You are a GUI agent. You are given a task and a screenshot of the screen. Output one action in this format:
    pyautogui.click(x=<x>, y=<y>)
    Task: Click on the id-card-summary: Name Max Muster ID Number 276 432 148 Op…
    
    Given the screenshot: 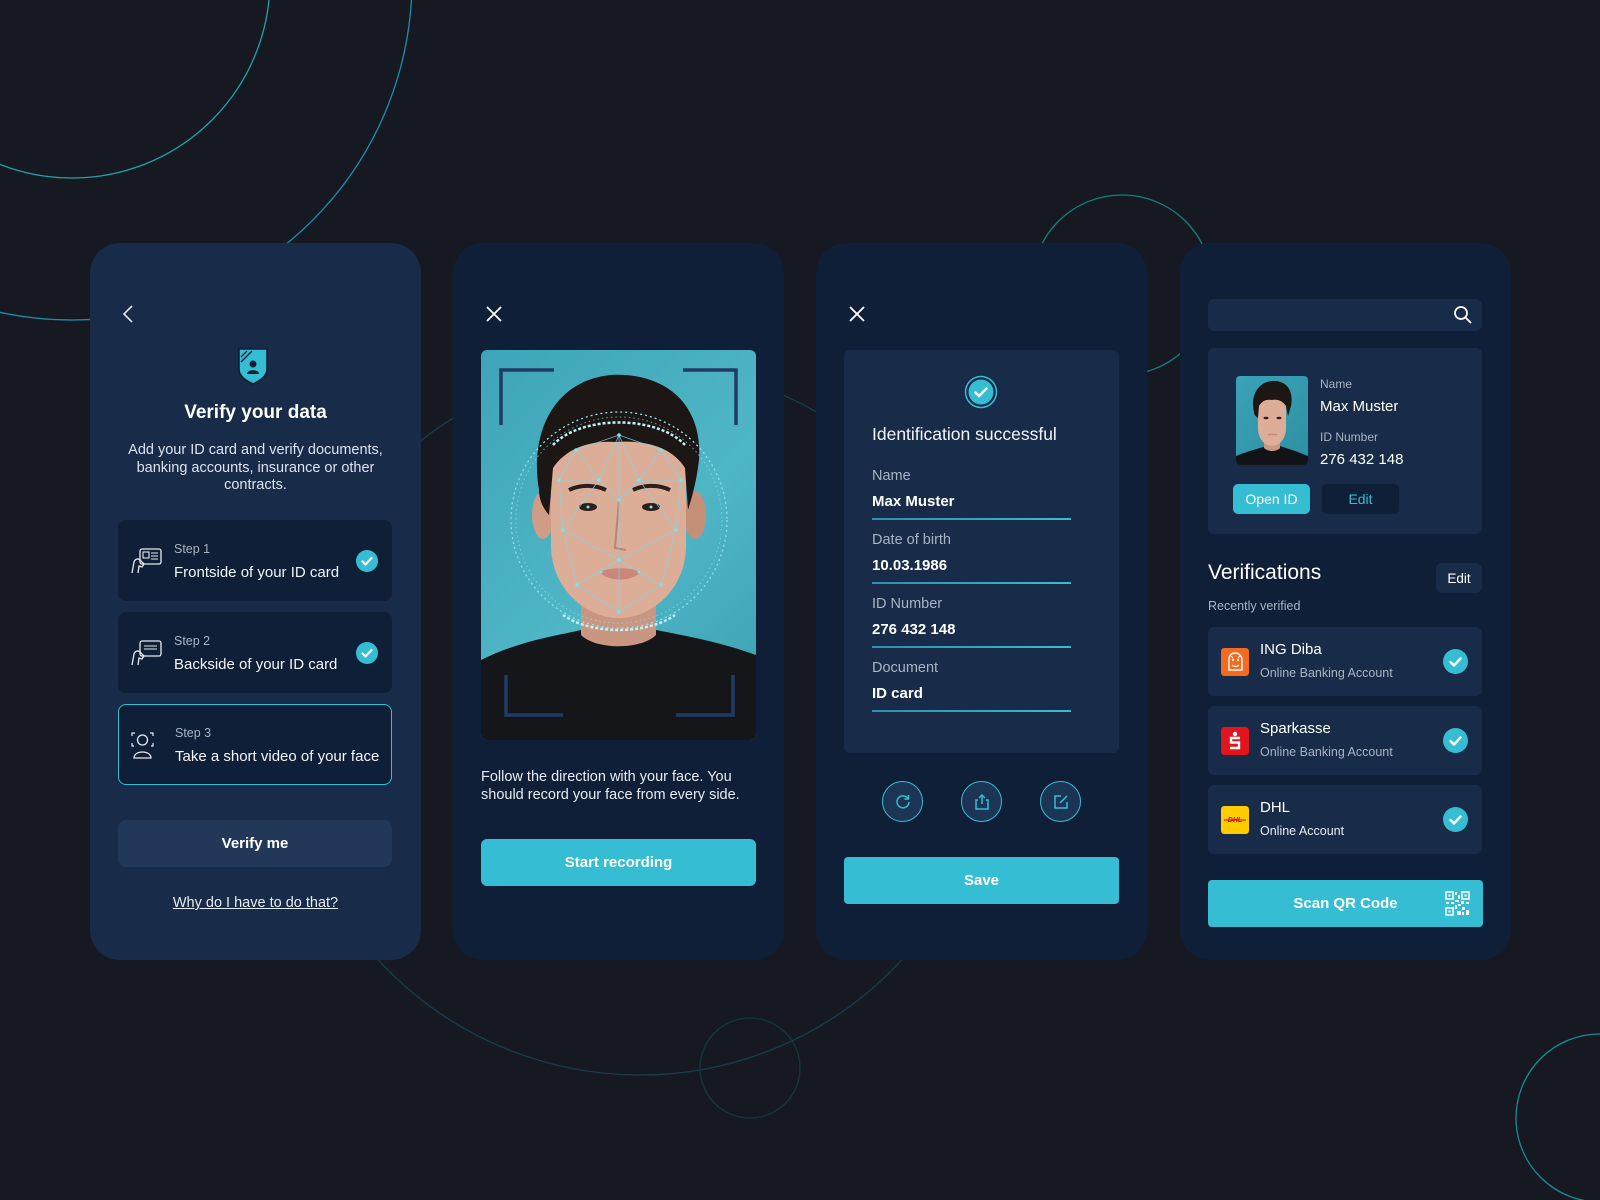 What is the action you would take?
    pyautogui.click(x=1345, y=441)
    